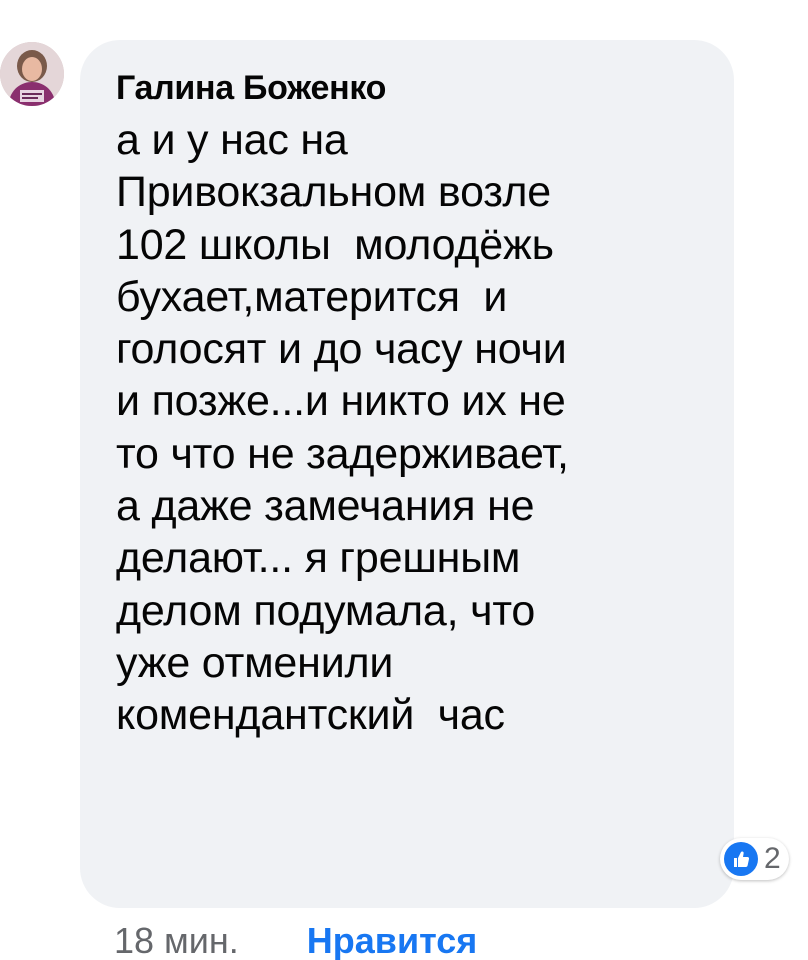 The image size is (808, 960). I want to click on comment-line: то что не задерживает,, so click(342, 453).